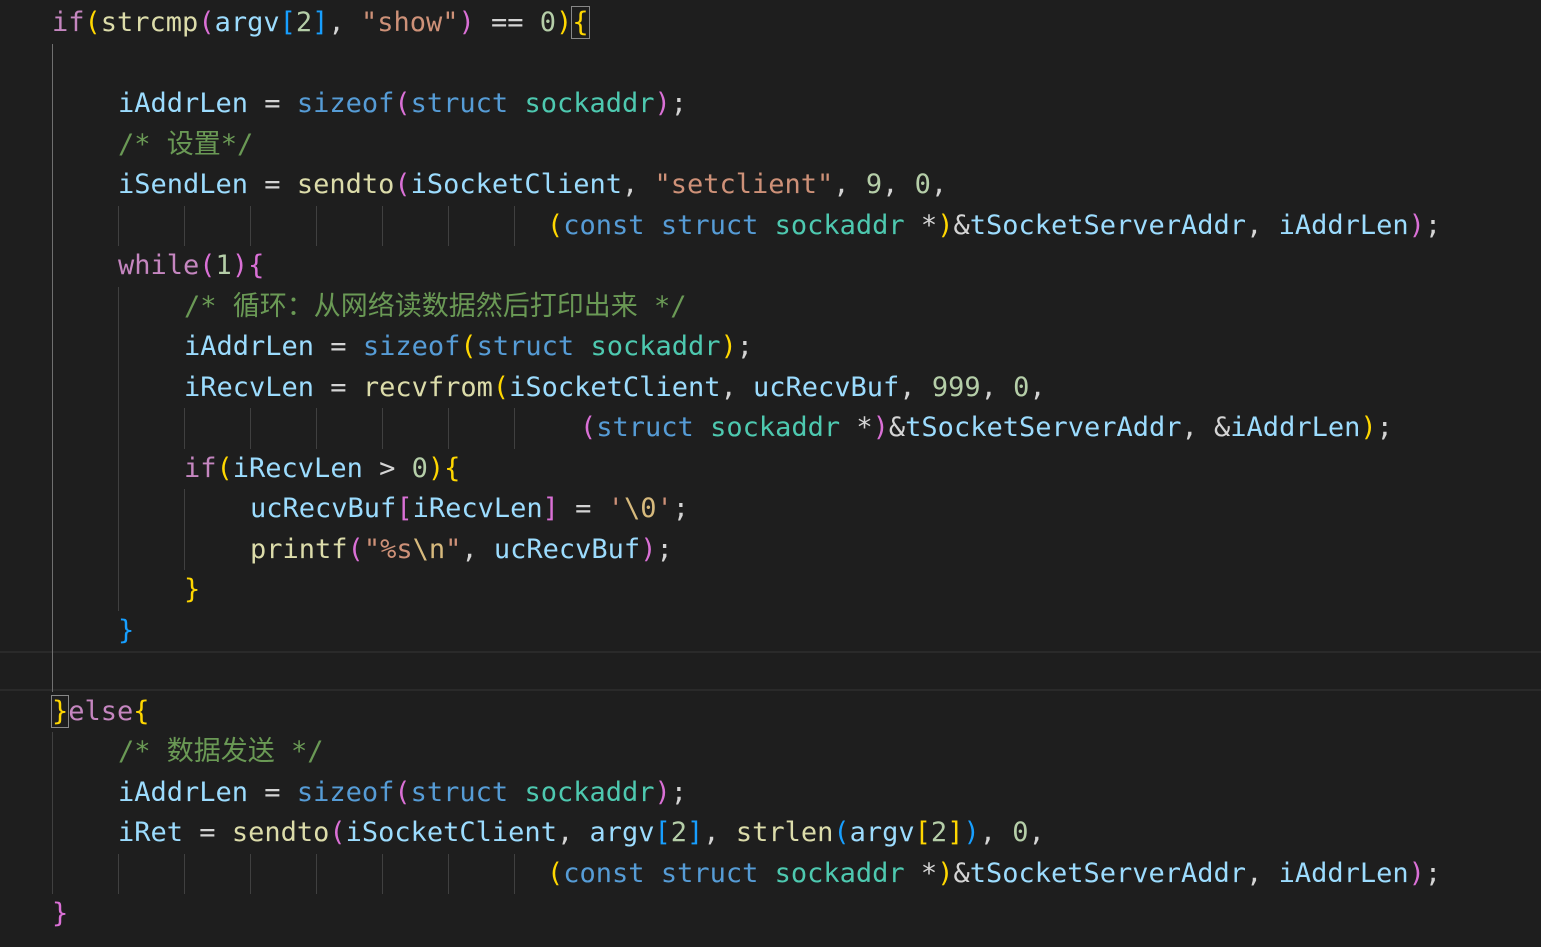 The width and height of the screenshot is (1541, 947). I want to click on code-line: if(strcmp(argv[2], "show") == 0){, so click(321, 23).